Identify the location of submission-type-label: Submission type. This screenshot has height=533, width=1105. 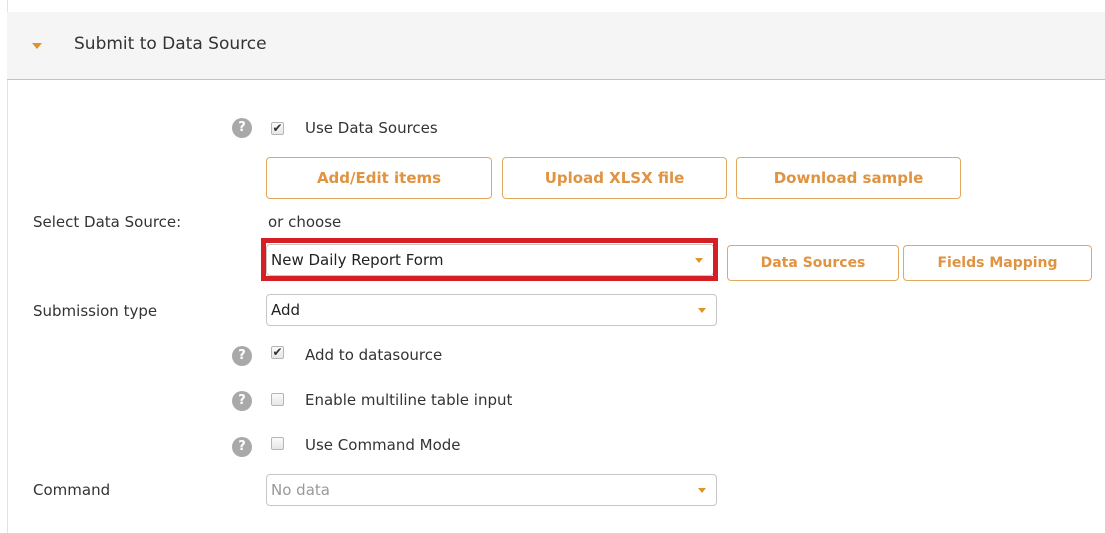
(95, 311).